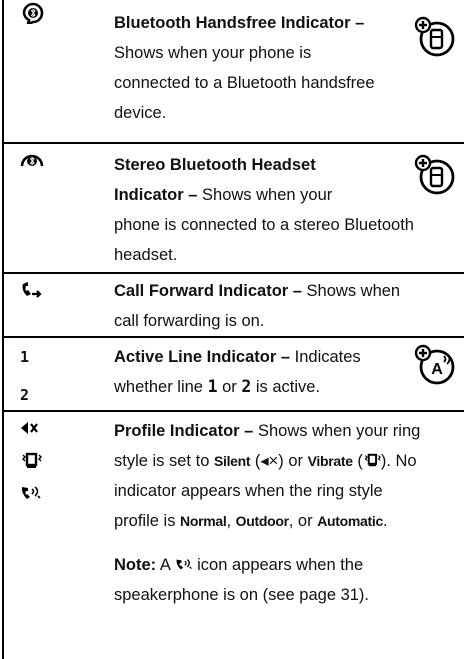  What do you see at coordinates (262, 521) in the screenshot?
I see `outdoor-label: Outdoor` at bounding box center [262, 521].